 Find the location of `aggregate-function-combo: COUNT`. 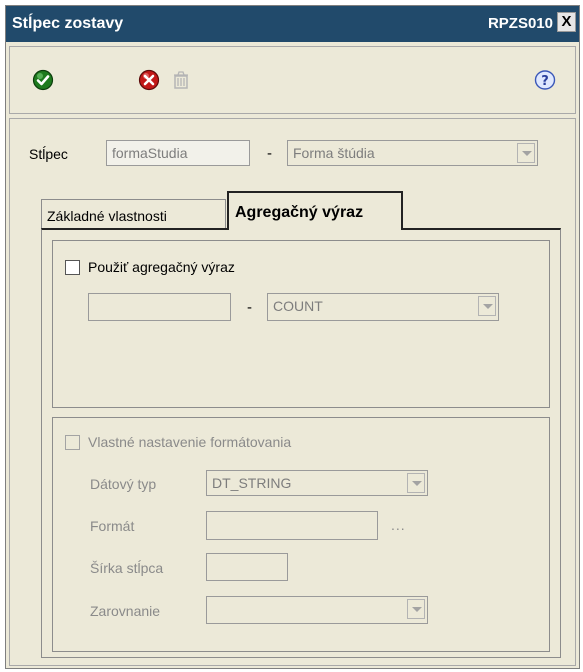

aggregate-function-combo: COUNT is located at coordinates (383, 307).